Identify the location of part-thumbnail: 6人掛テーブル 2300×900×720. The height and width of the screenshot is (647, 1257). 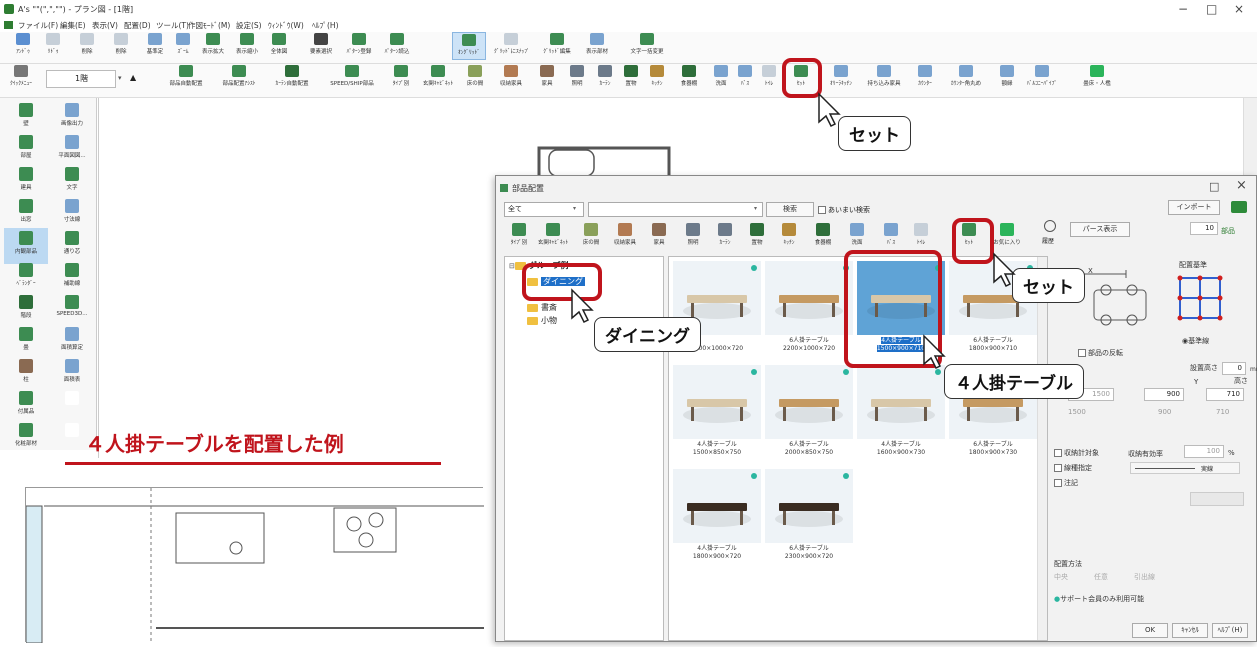
(809, 518).